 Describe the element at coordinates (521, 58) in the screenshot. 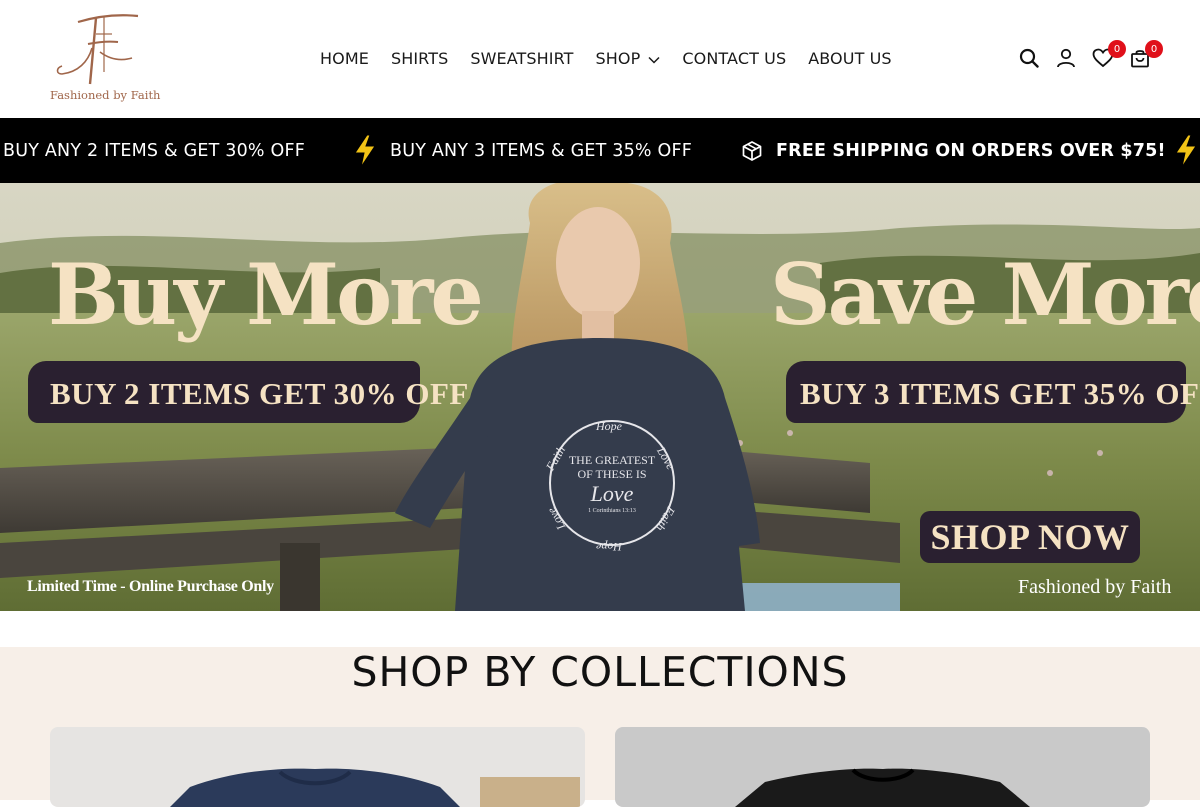

I see `nav-sweatshirt: SWEATSHIRT` at that location.